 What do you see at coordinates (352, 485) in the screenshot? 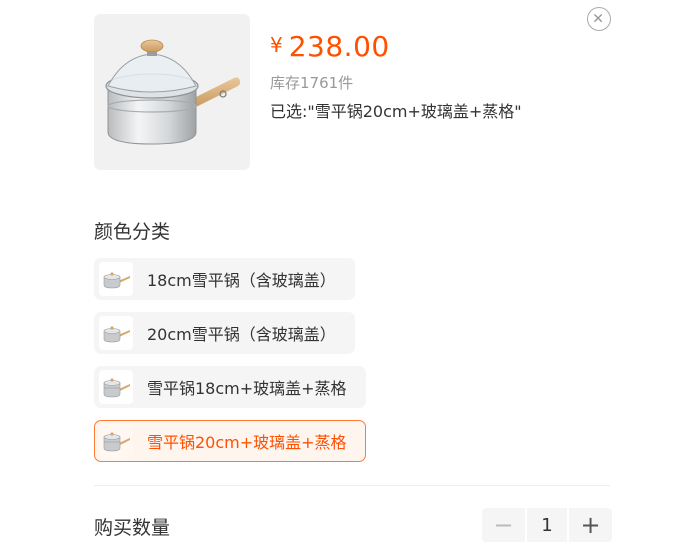
I see `divider` at bounding box center [352, 485].